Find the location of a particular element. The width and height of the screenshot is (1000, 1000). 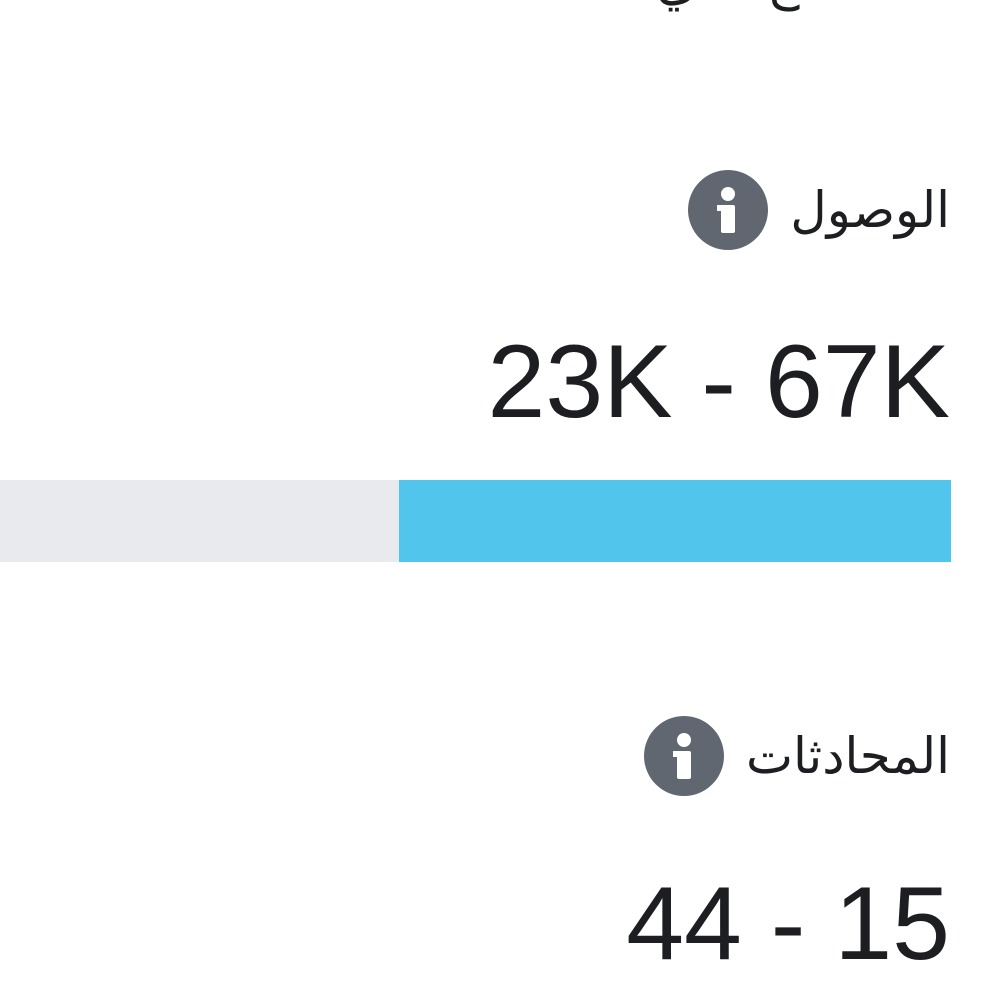

reach-progress-bar is located at coordinates (475, 521).